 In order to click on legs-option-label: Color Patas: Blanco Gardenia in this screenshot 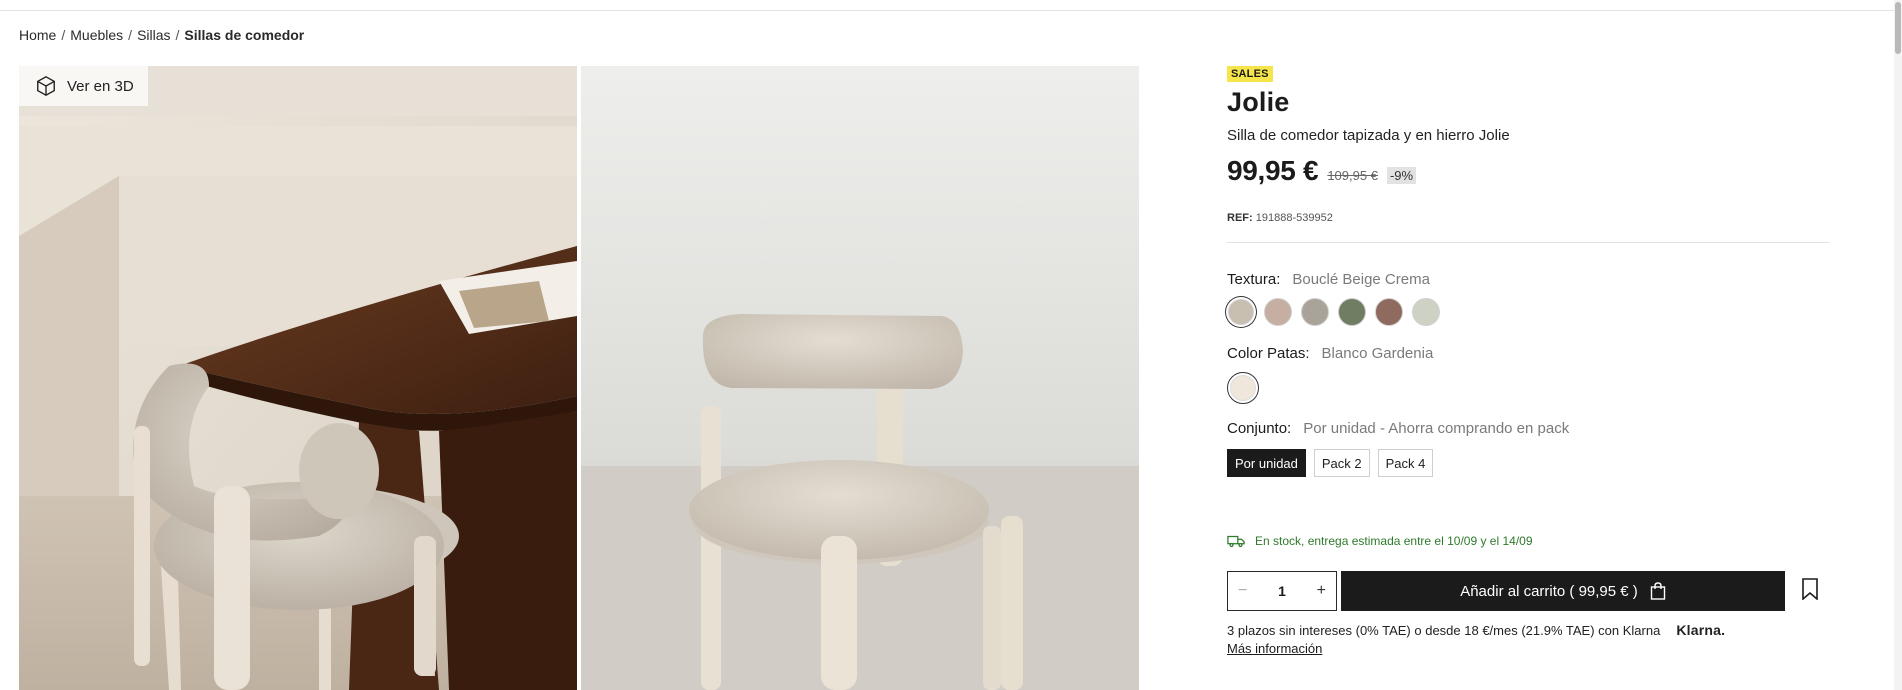, I will do `click(1528, 353)`.